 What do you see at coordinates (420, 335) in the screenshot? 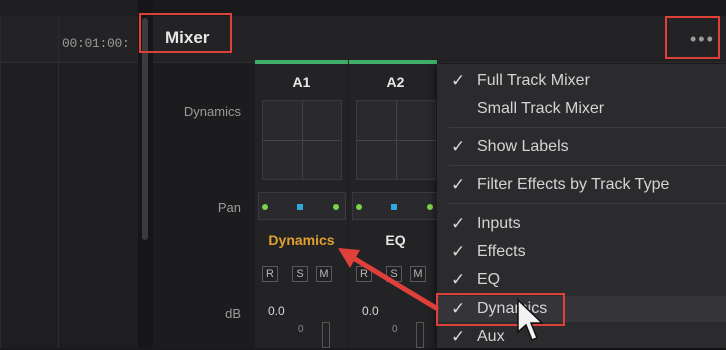
I see `channel-a2-fader` at bounding box center [420, 335].